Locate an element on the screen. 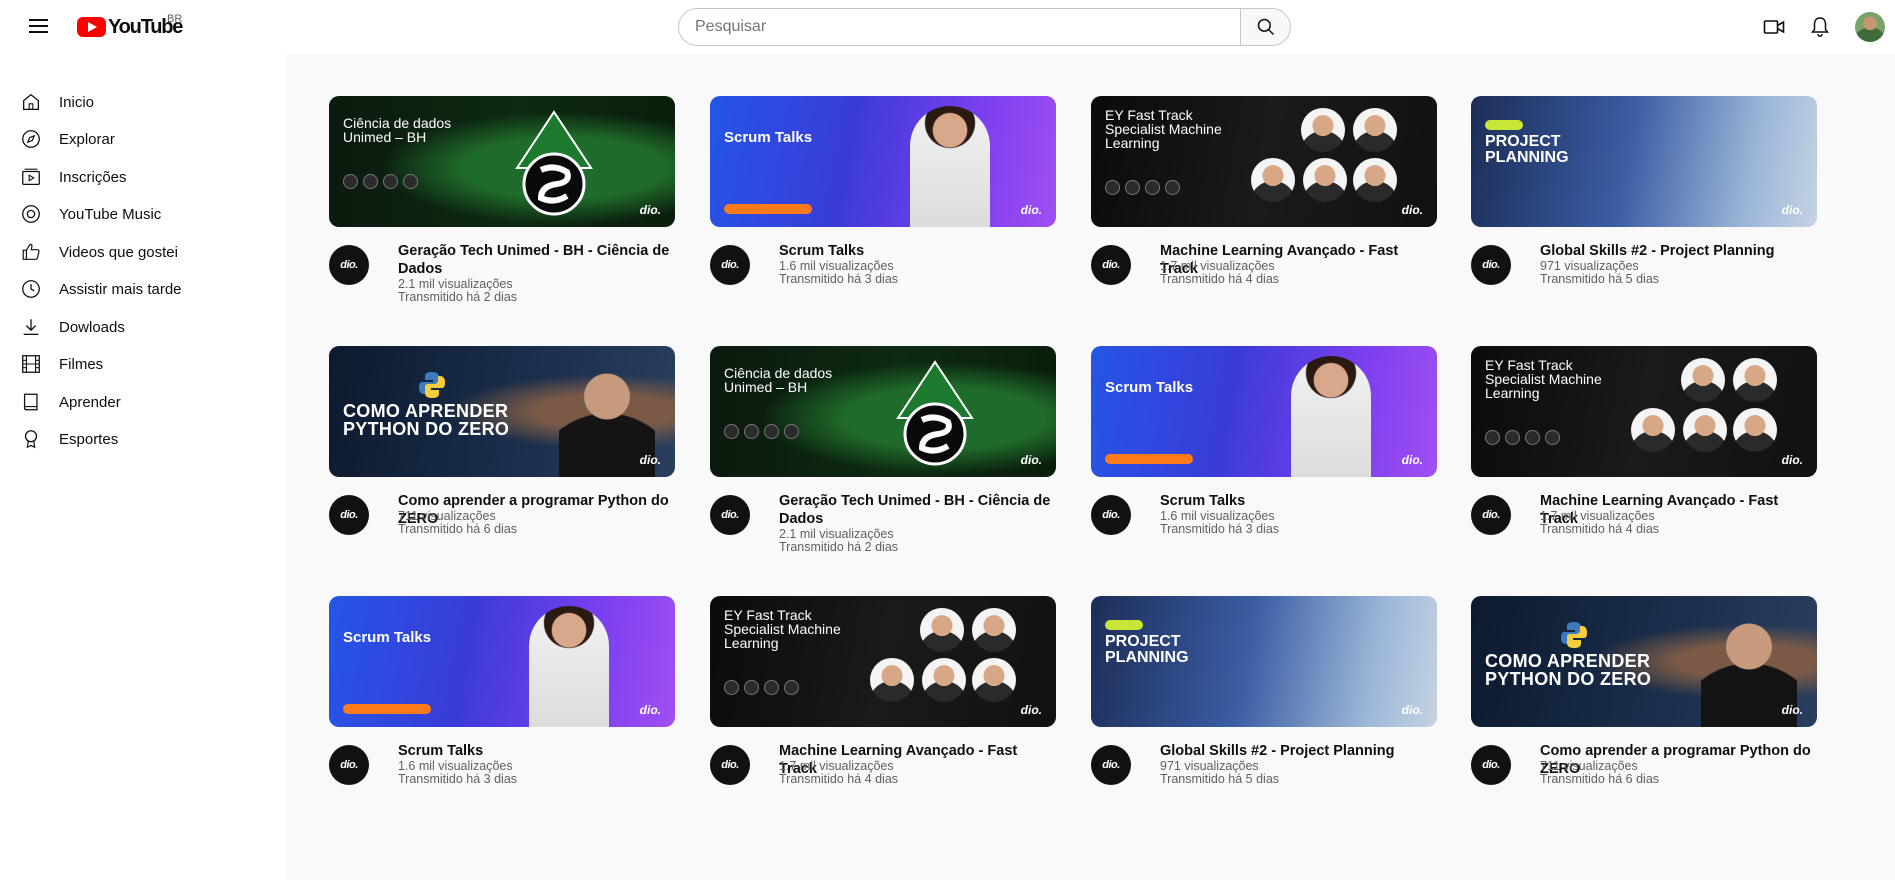  search-button is located at coordinates (1265, 27).